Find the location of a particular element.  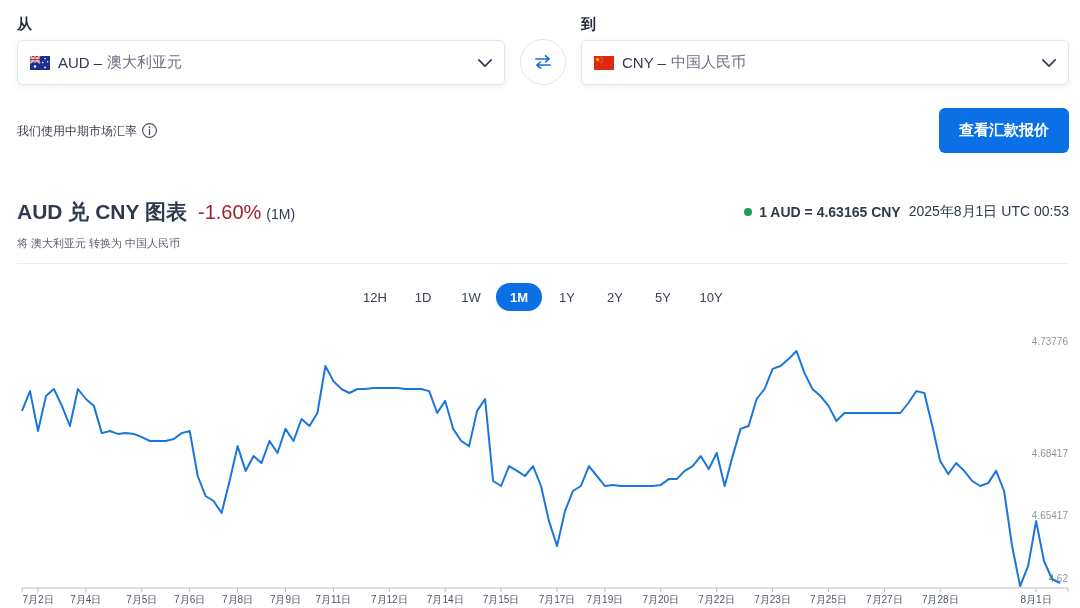

axis-tick-label: 7月20日 is located at coordinates (661, 599).